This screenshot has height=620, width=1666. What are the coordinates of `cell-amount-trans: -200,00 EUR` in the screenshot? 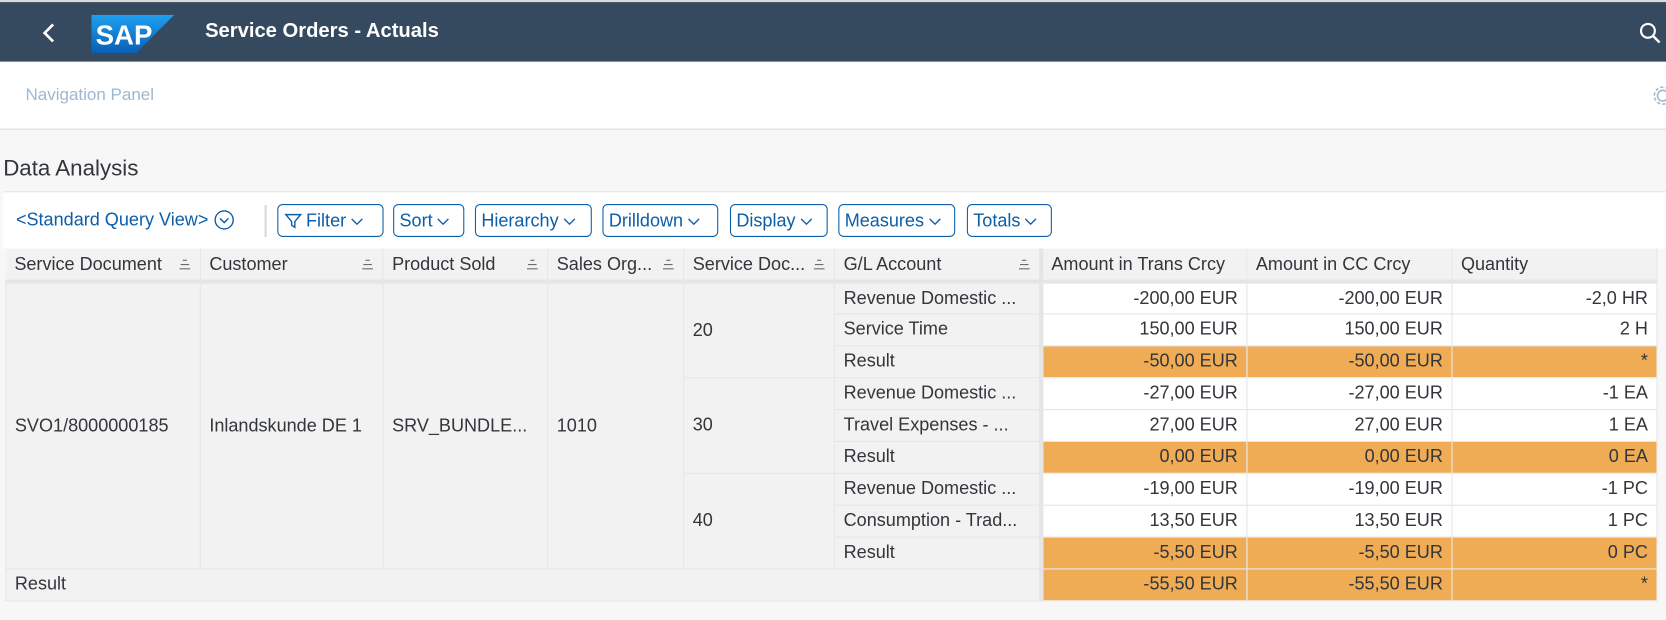 It's located at (1143, 297).